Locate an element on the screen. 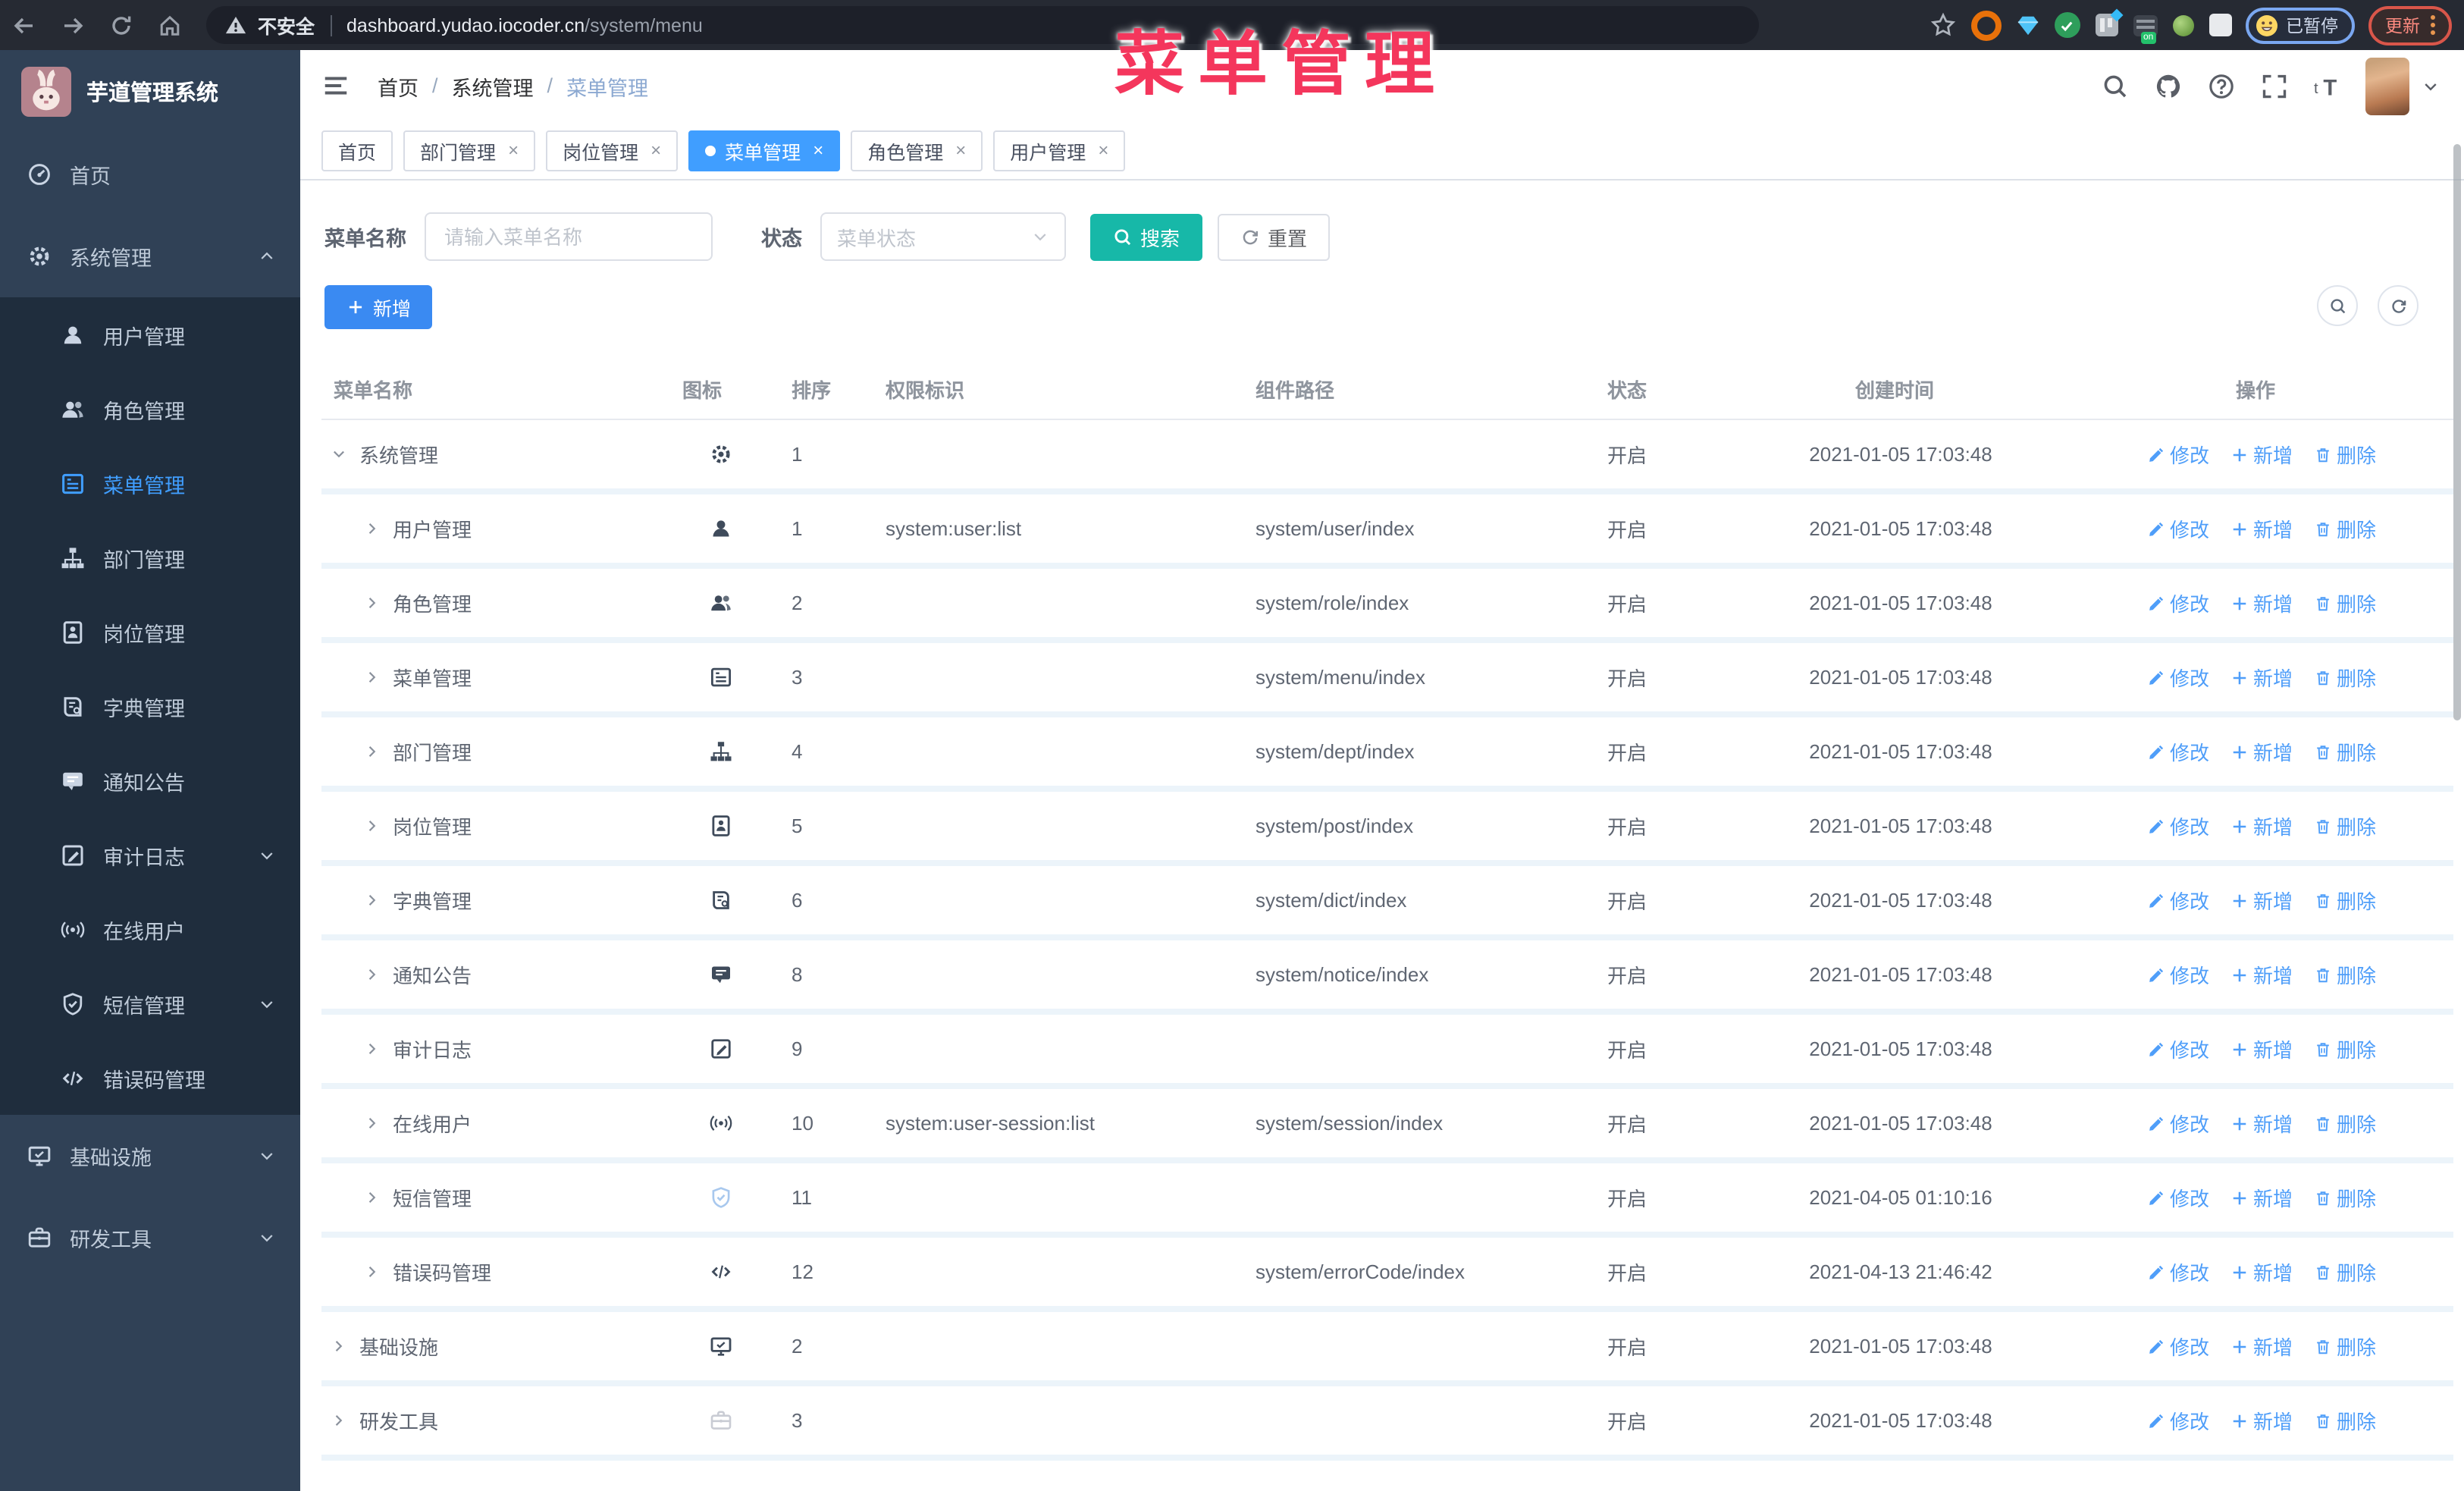  add-button: 新增 is located at coordinates (379, 307).